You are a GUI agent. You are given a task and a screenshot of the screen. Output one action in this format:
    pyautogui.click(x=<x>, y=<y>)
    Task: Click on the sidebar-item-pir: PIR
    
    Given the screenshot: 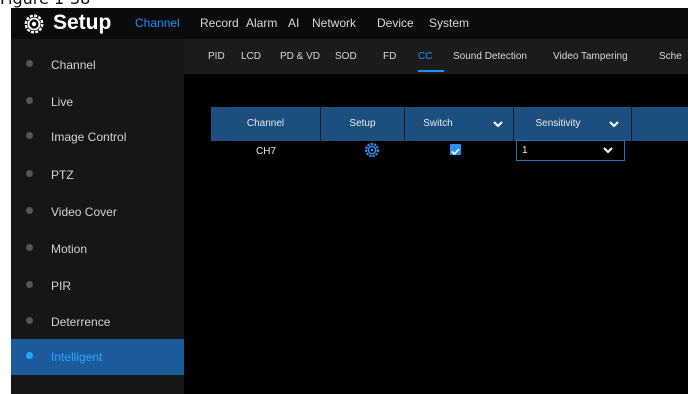 What is the action you would take?
    pyautogui.click(x=97, y=286)
    